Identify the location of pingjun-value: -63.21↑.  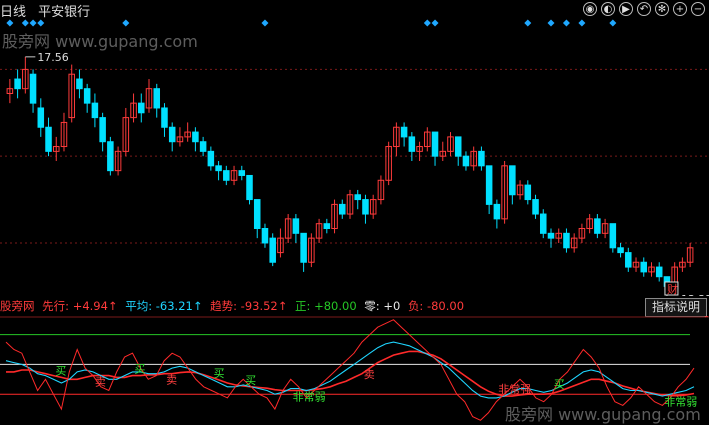
(179, 306).